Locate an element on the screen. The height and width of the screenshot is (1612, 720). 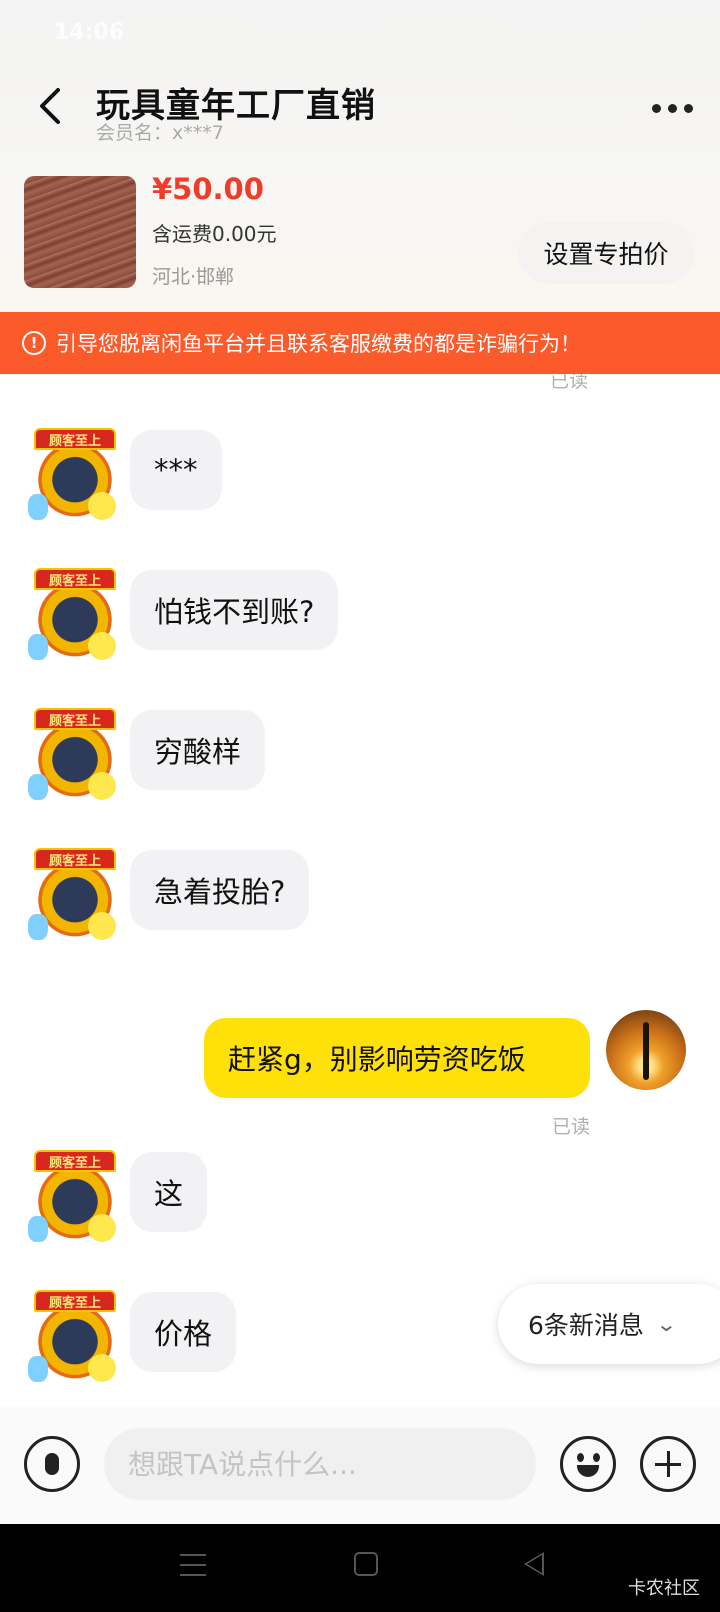
product-location: 河北·邯郸 is located at coordinates (193, 277).